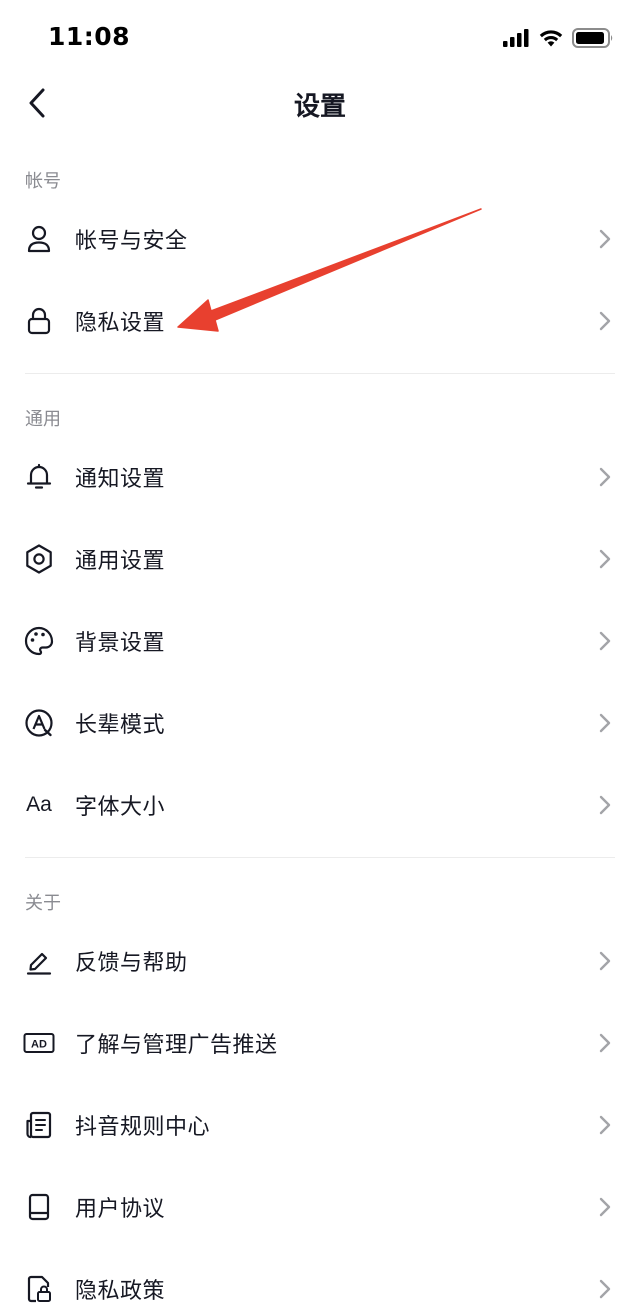  Describe the element at coordinates (89, 36) in the screenshot. I see `status-time: 11:08` at that location.